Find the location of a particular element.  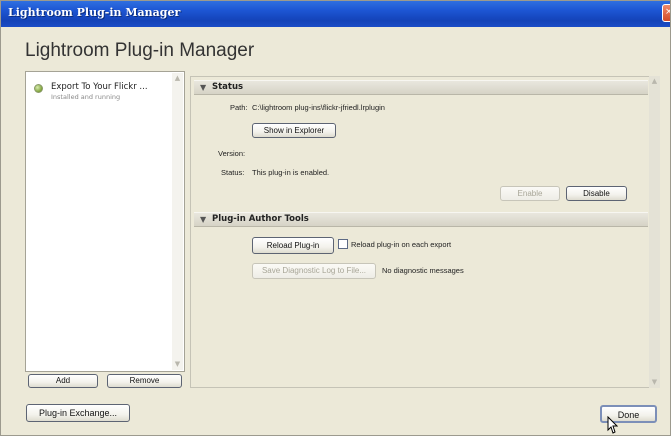

title-bar: Lightroom Plug-in Manager × is located at coordinates (335, 14).